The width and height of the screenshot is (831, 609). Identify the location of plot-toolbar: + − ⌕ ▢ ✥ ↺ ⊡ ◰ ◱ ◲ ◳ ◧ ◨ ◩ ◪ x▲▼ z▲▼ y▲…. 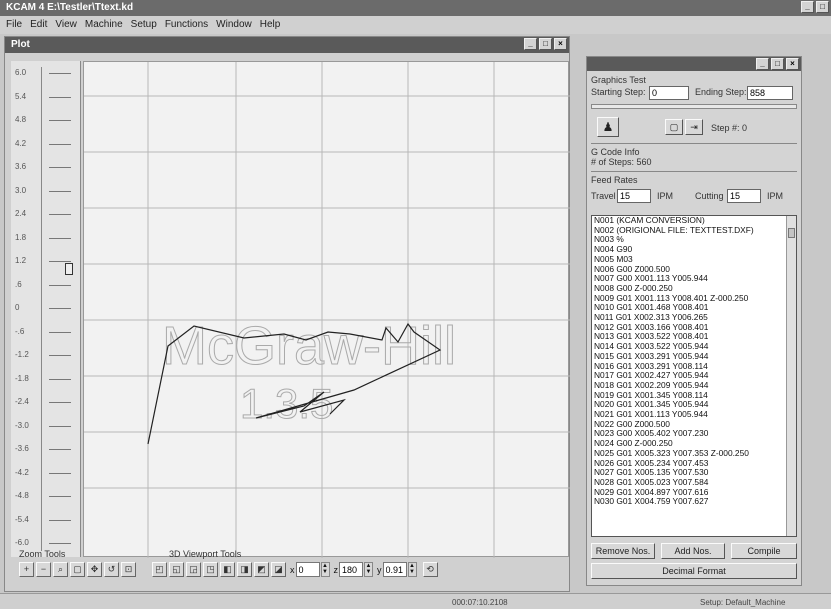
(228, 569).